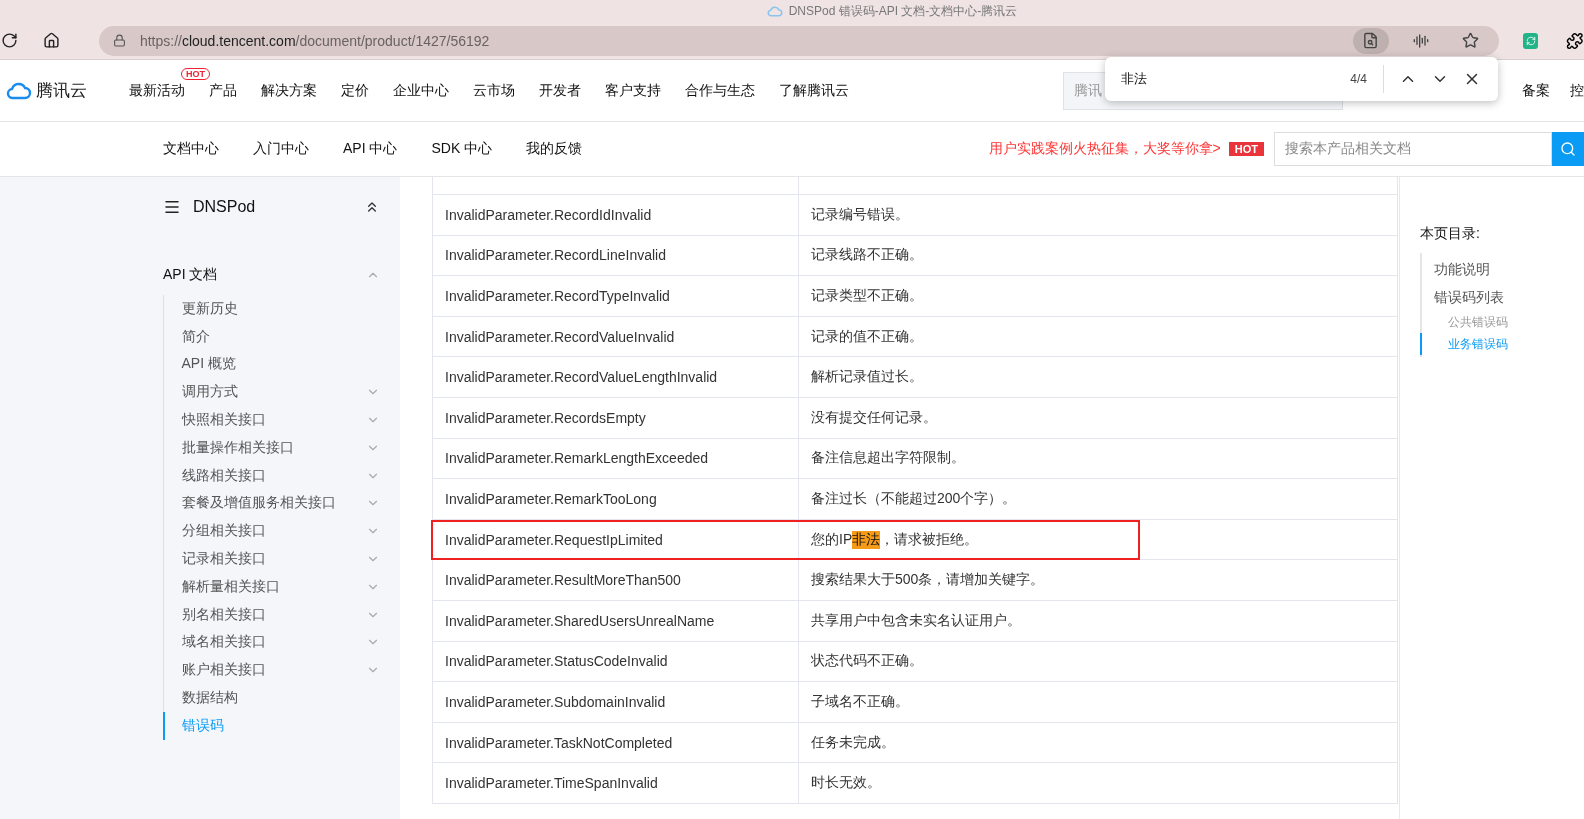 Image resolution: width=1584 pixels, height=819 pixels. Describe the element at coordinates (10, 40) in the screenshot. I see `reload-icon` at that location.